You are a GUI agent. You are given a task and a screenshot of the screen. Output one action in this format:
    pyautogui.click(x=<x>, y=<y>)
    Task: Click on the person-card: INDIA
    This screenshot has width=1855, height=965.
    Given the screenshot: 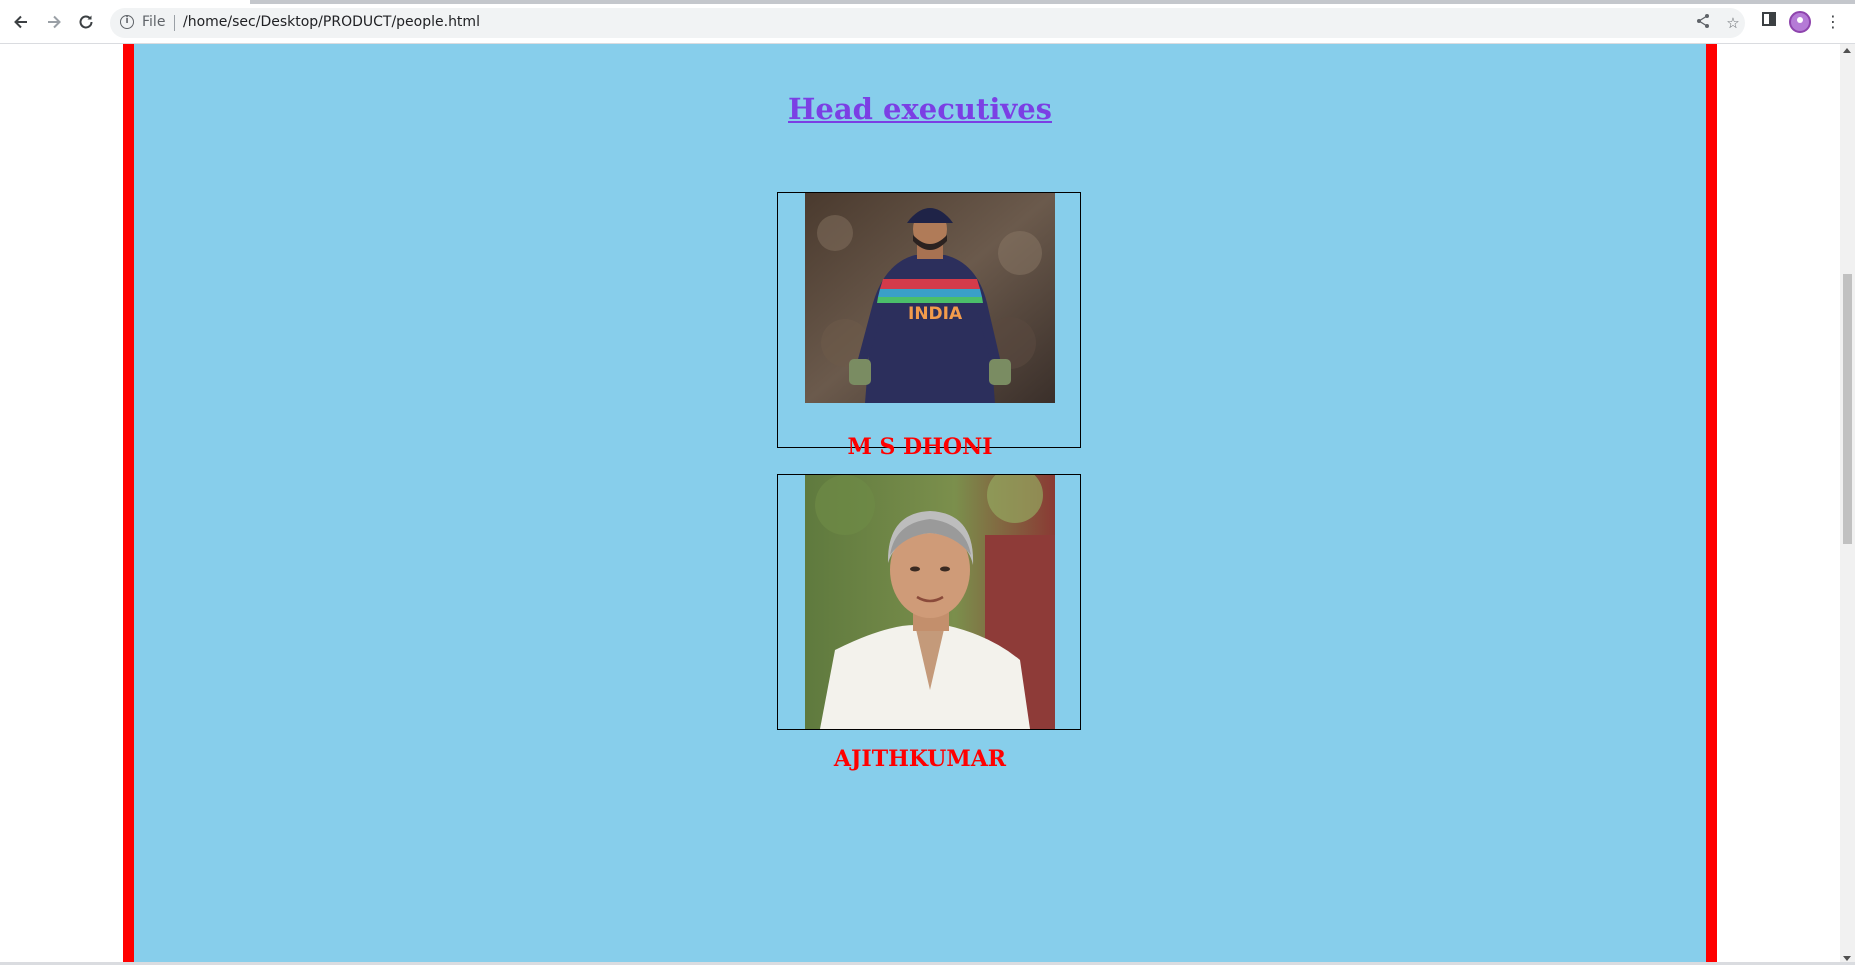 What is the action you would take?
    pyautogui.click(x=929, y=320)
    